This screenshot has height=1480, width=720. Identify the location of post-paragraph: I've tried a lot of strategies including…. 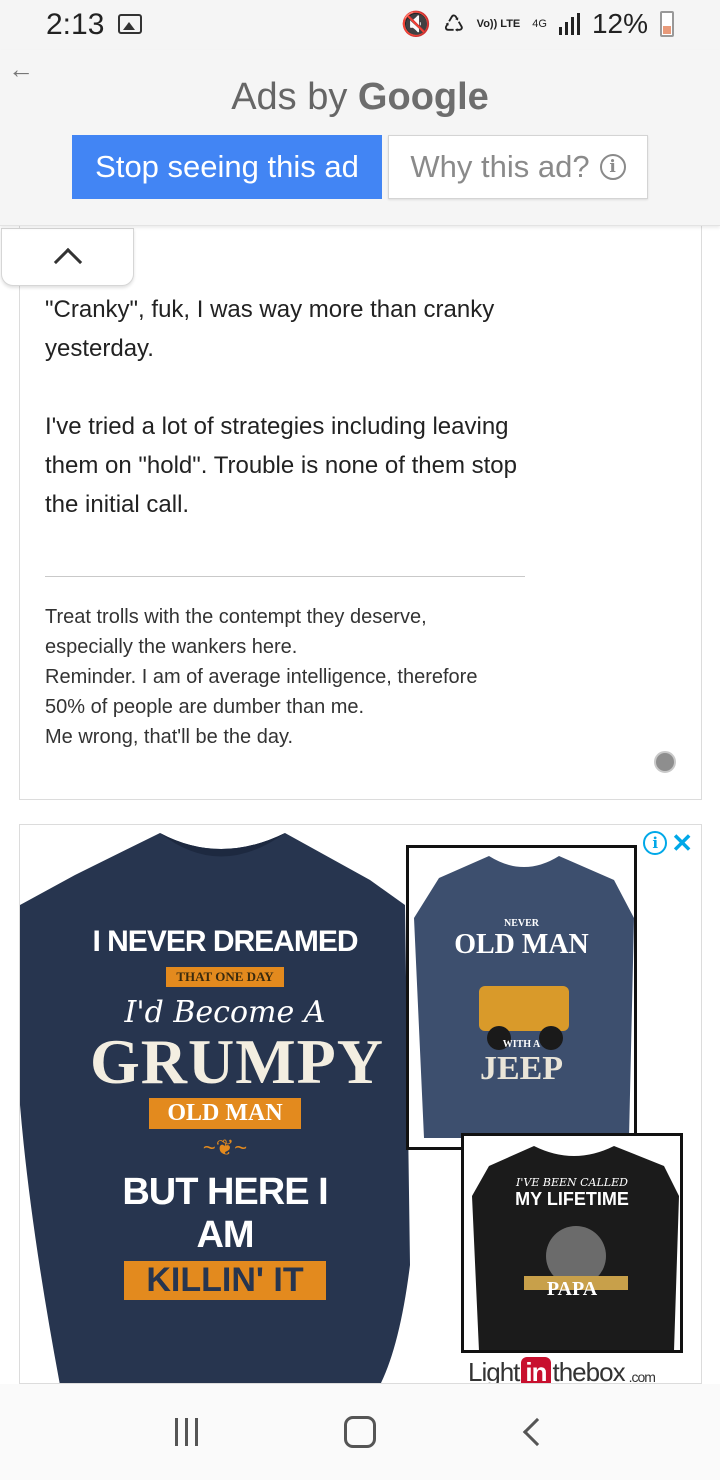
(281, 465).